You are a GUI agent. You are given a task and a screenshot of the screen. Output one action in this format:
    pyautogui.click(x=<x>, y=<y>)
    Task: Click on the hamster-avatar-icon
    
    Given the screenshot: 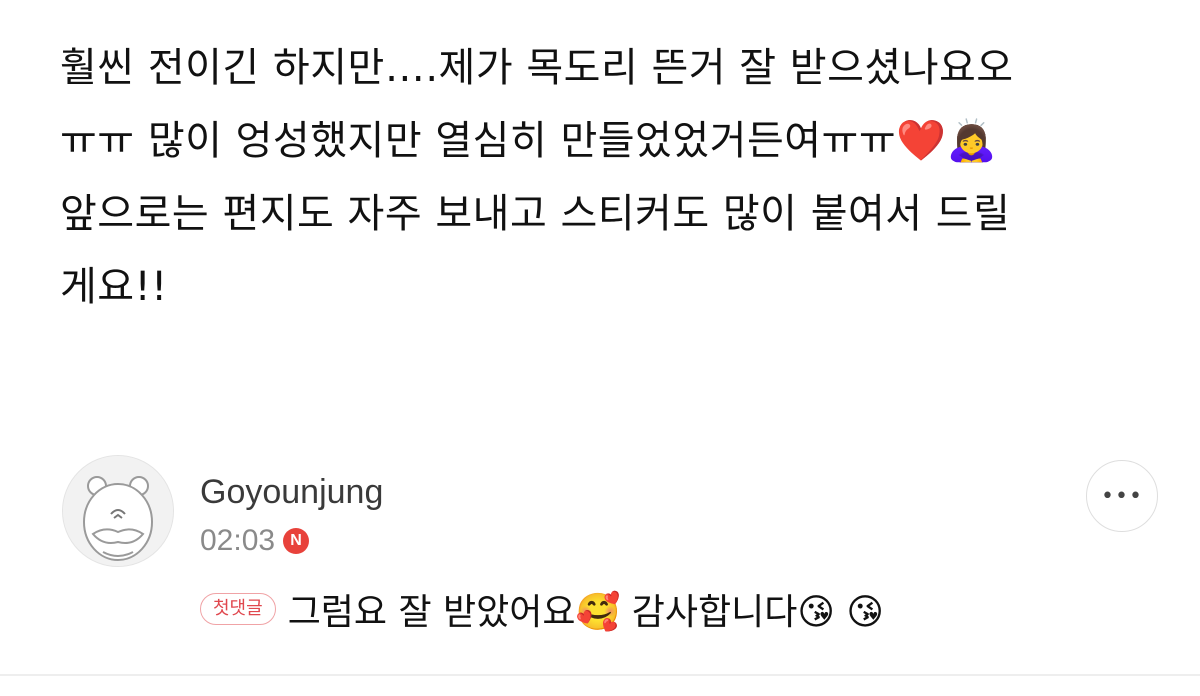 What is the action you would take?
    pyautogui.click(x=118, y=511)
    